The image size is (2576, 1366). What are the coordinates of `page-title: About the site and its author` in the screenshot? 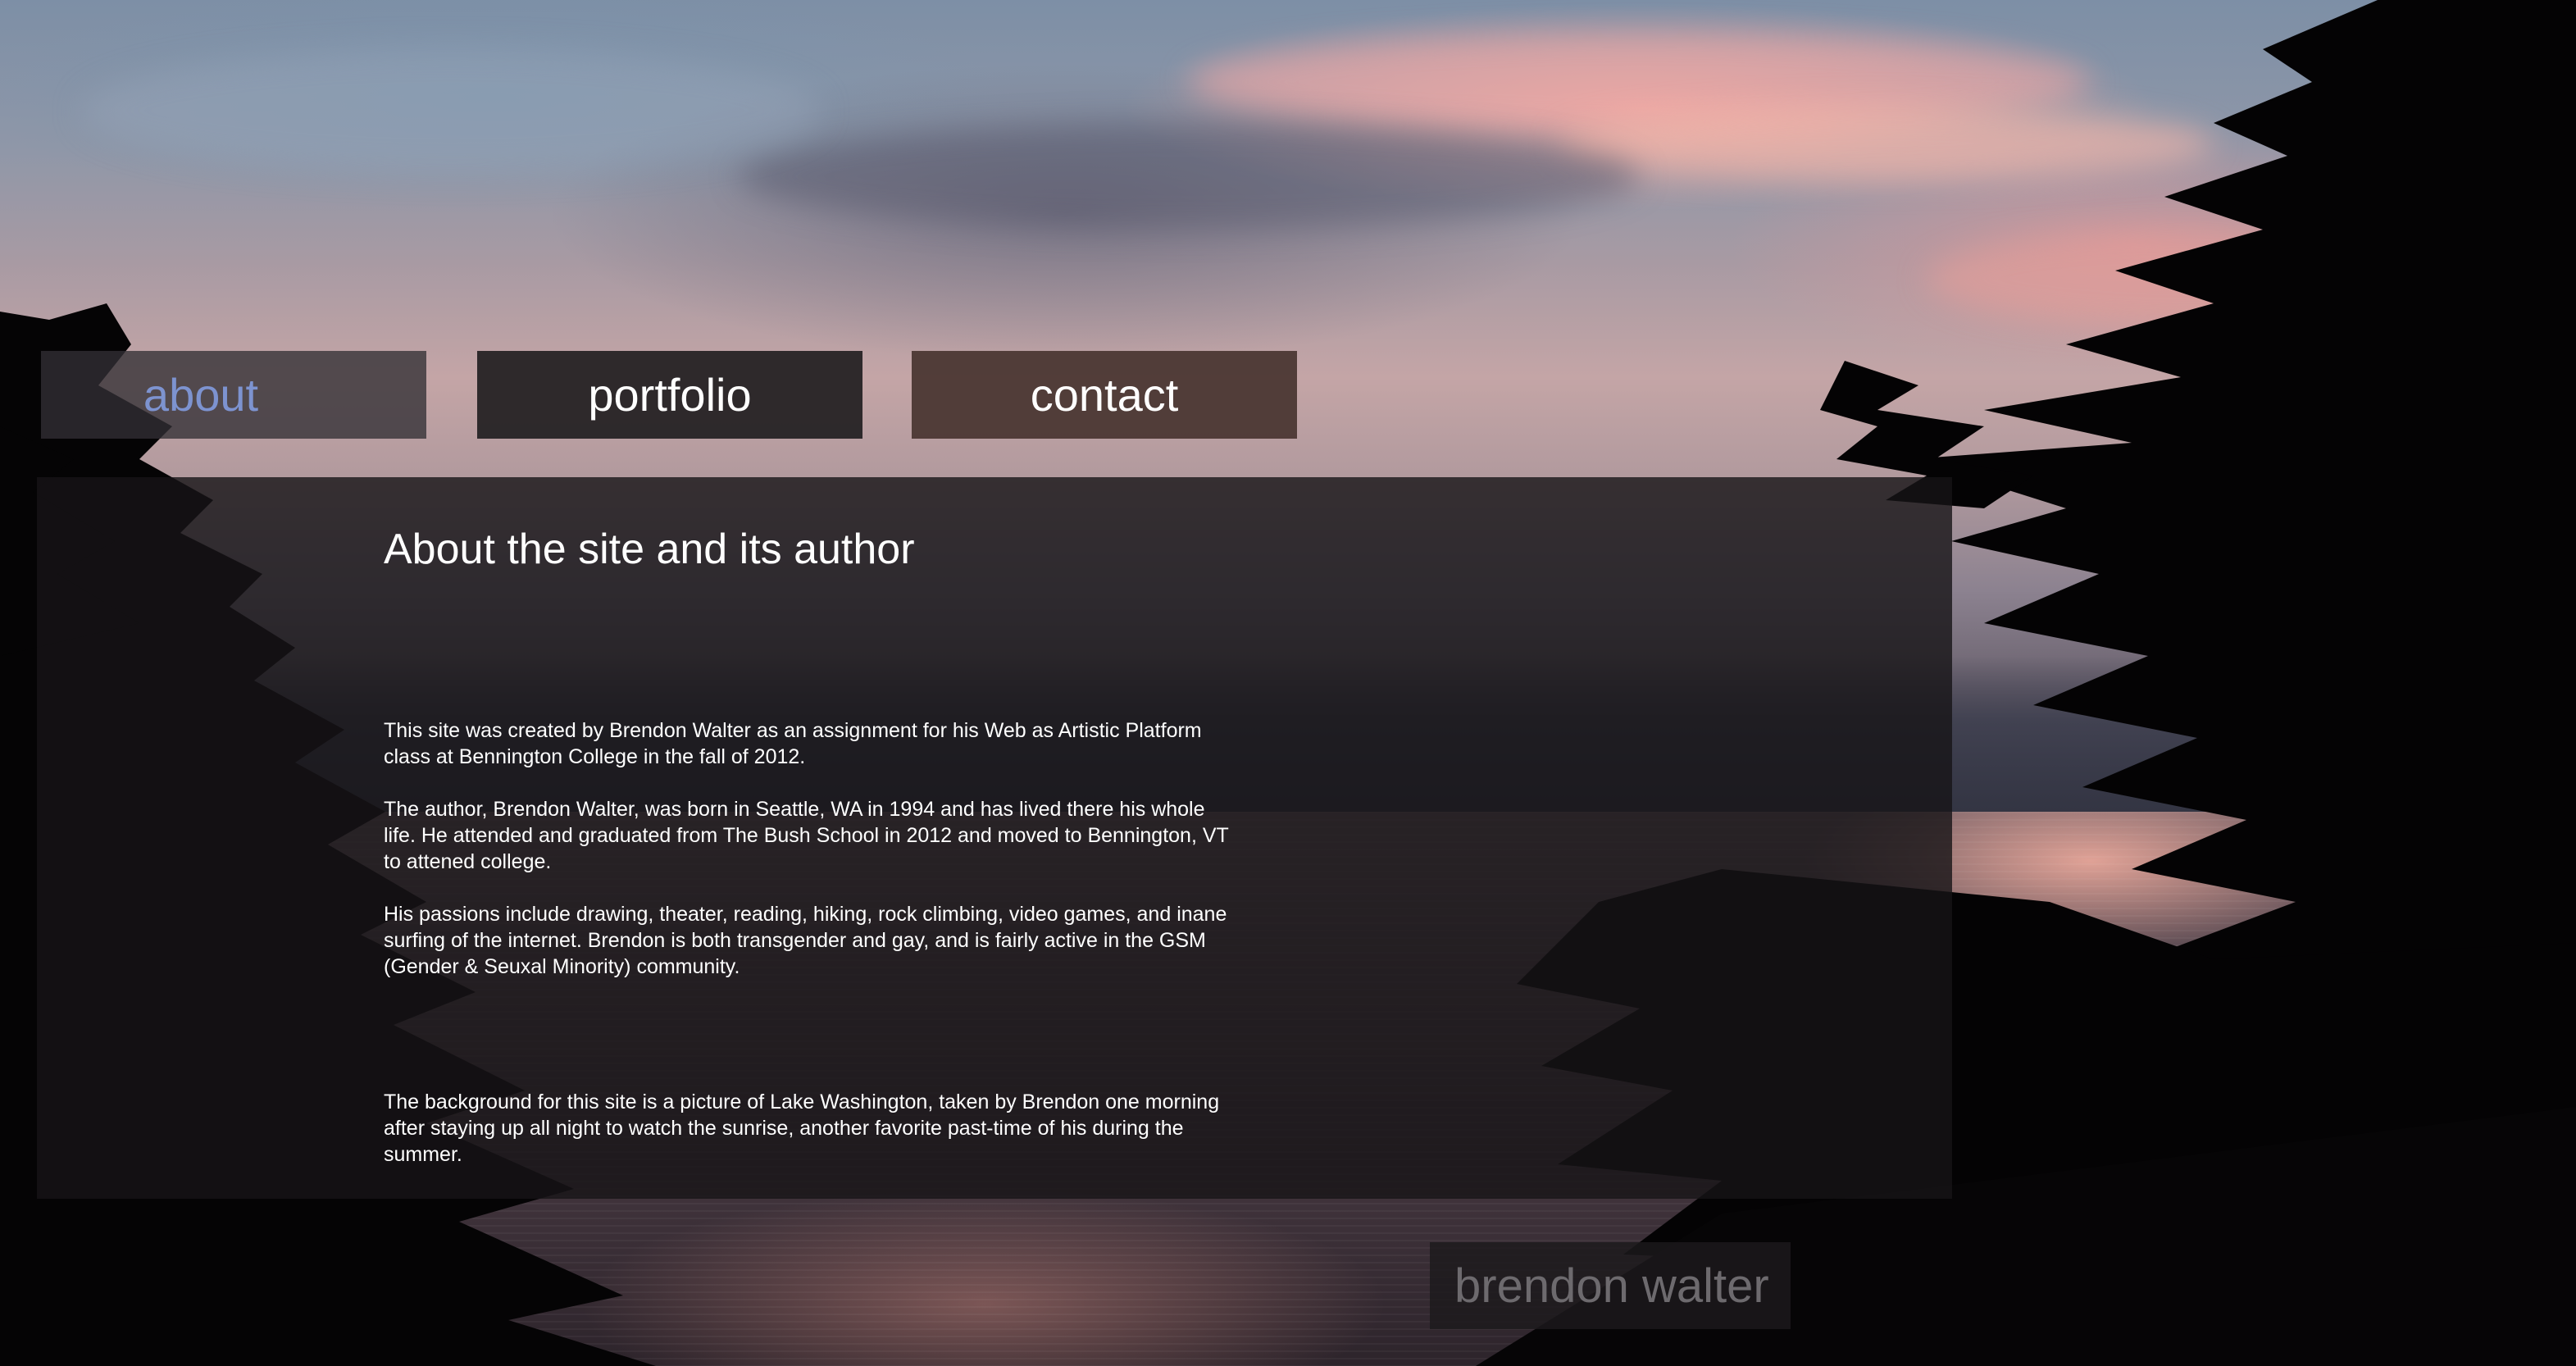 It's located at (650, 549).